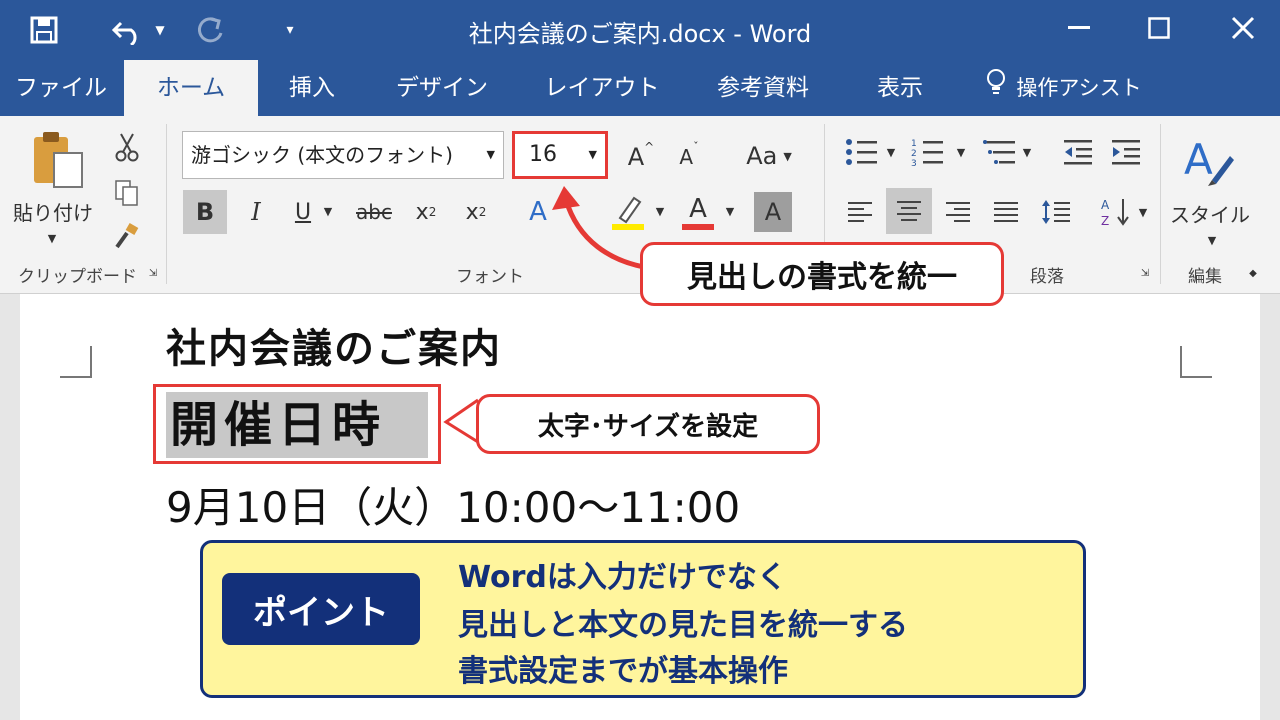  What do you see at coordinates (683, 625) in the screenshot?
I see `point-line-2: 見出しと本文の見た目を統一する` at bounding box center [683, 625].